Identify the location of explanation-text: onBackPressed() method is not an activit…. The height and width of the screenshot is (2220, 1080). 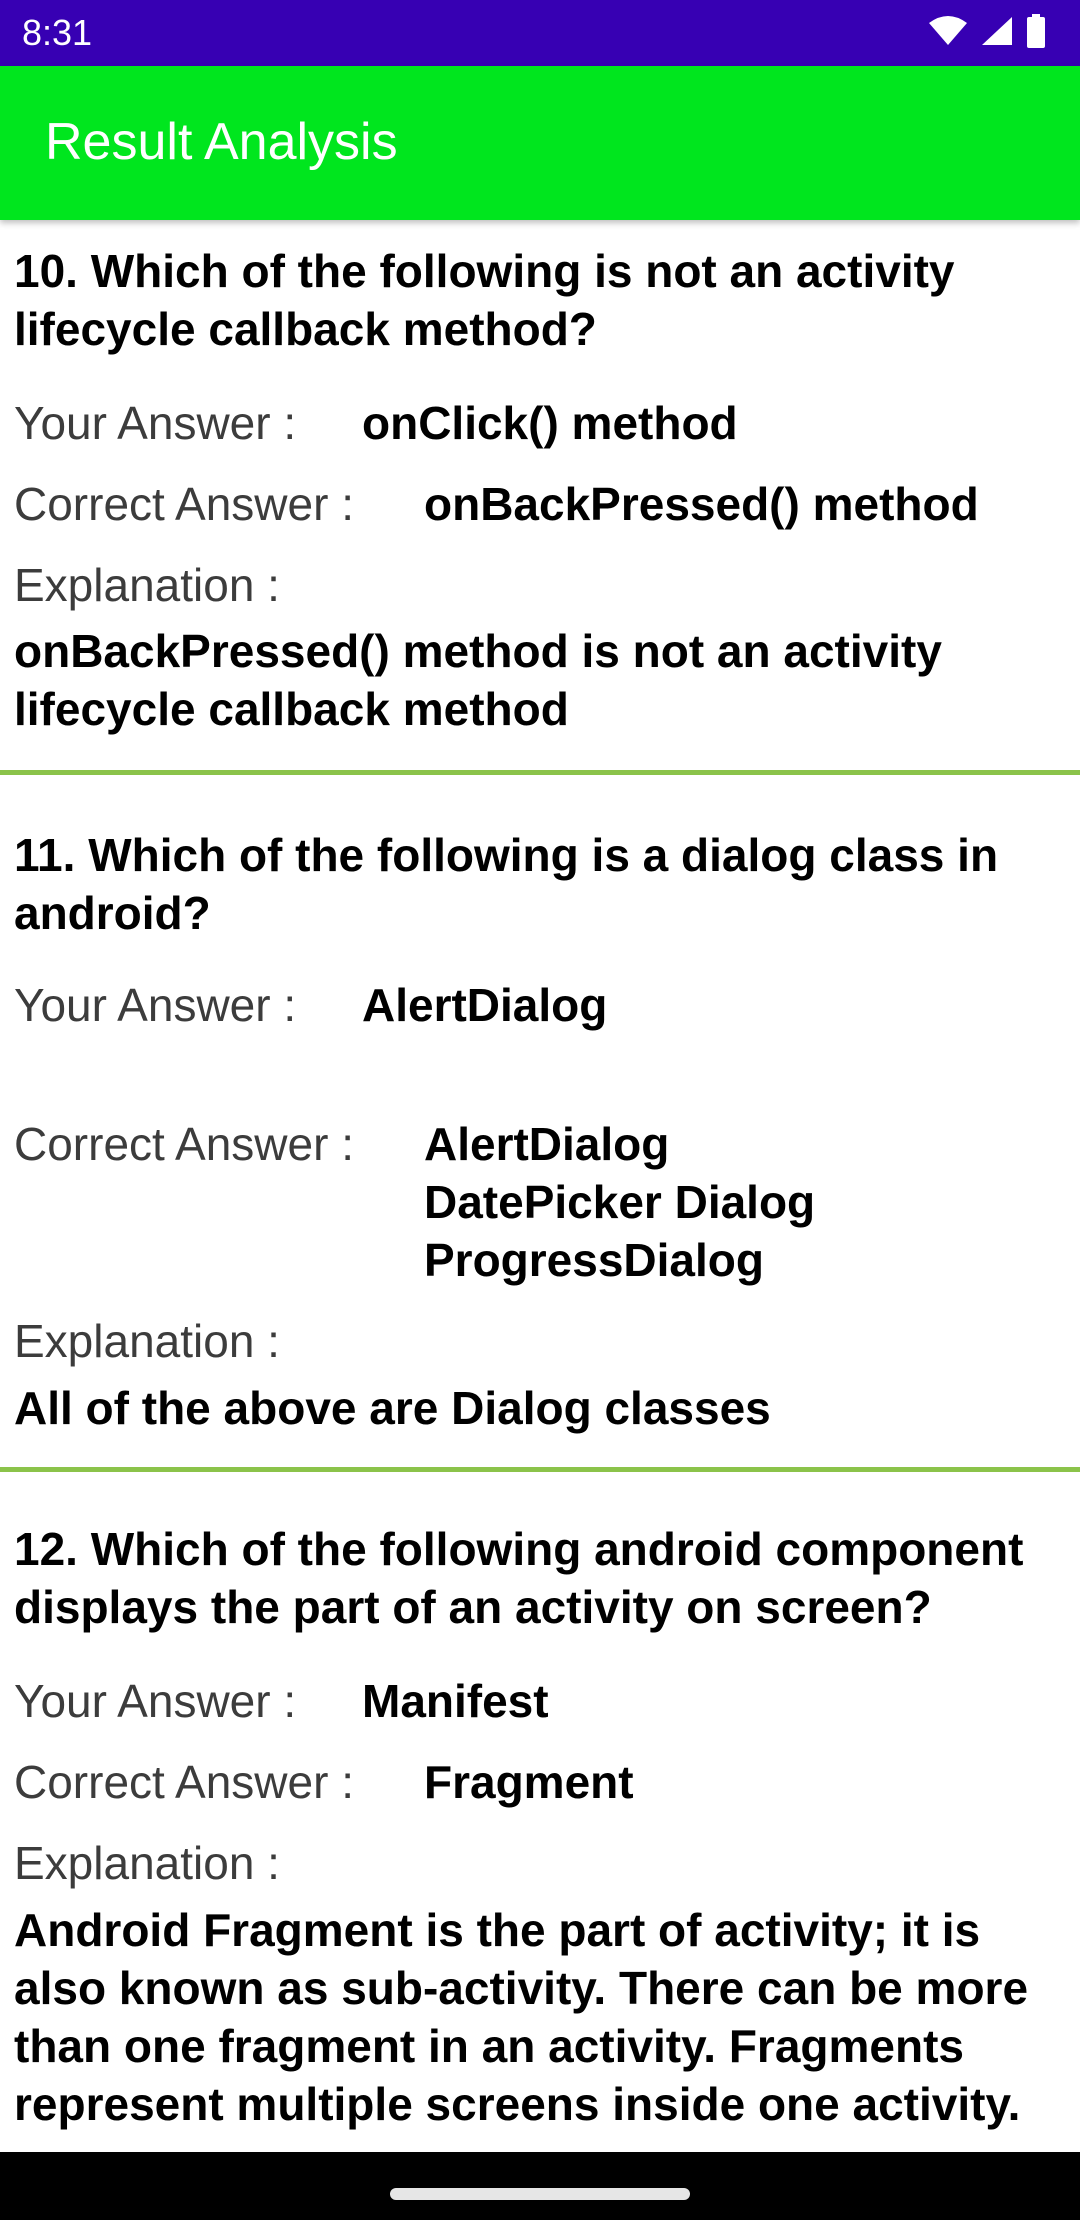
(478, 680).